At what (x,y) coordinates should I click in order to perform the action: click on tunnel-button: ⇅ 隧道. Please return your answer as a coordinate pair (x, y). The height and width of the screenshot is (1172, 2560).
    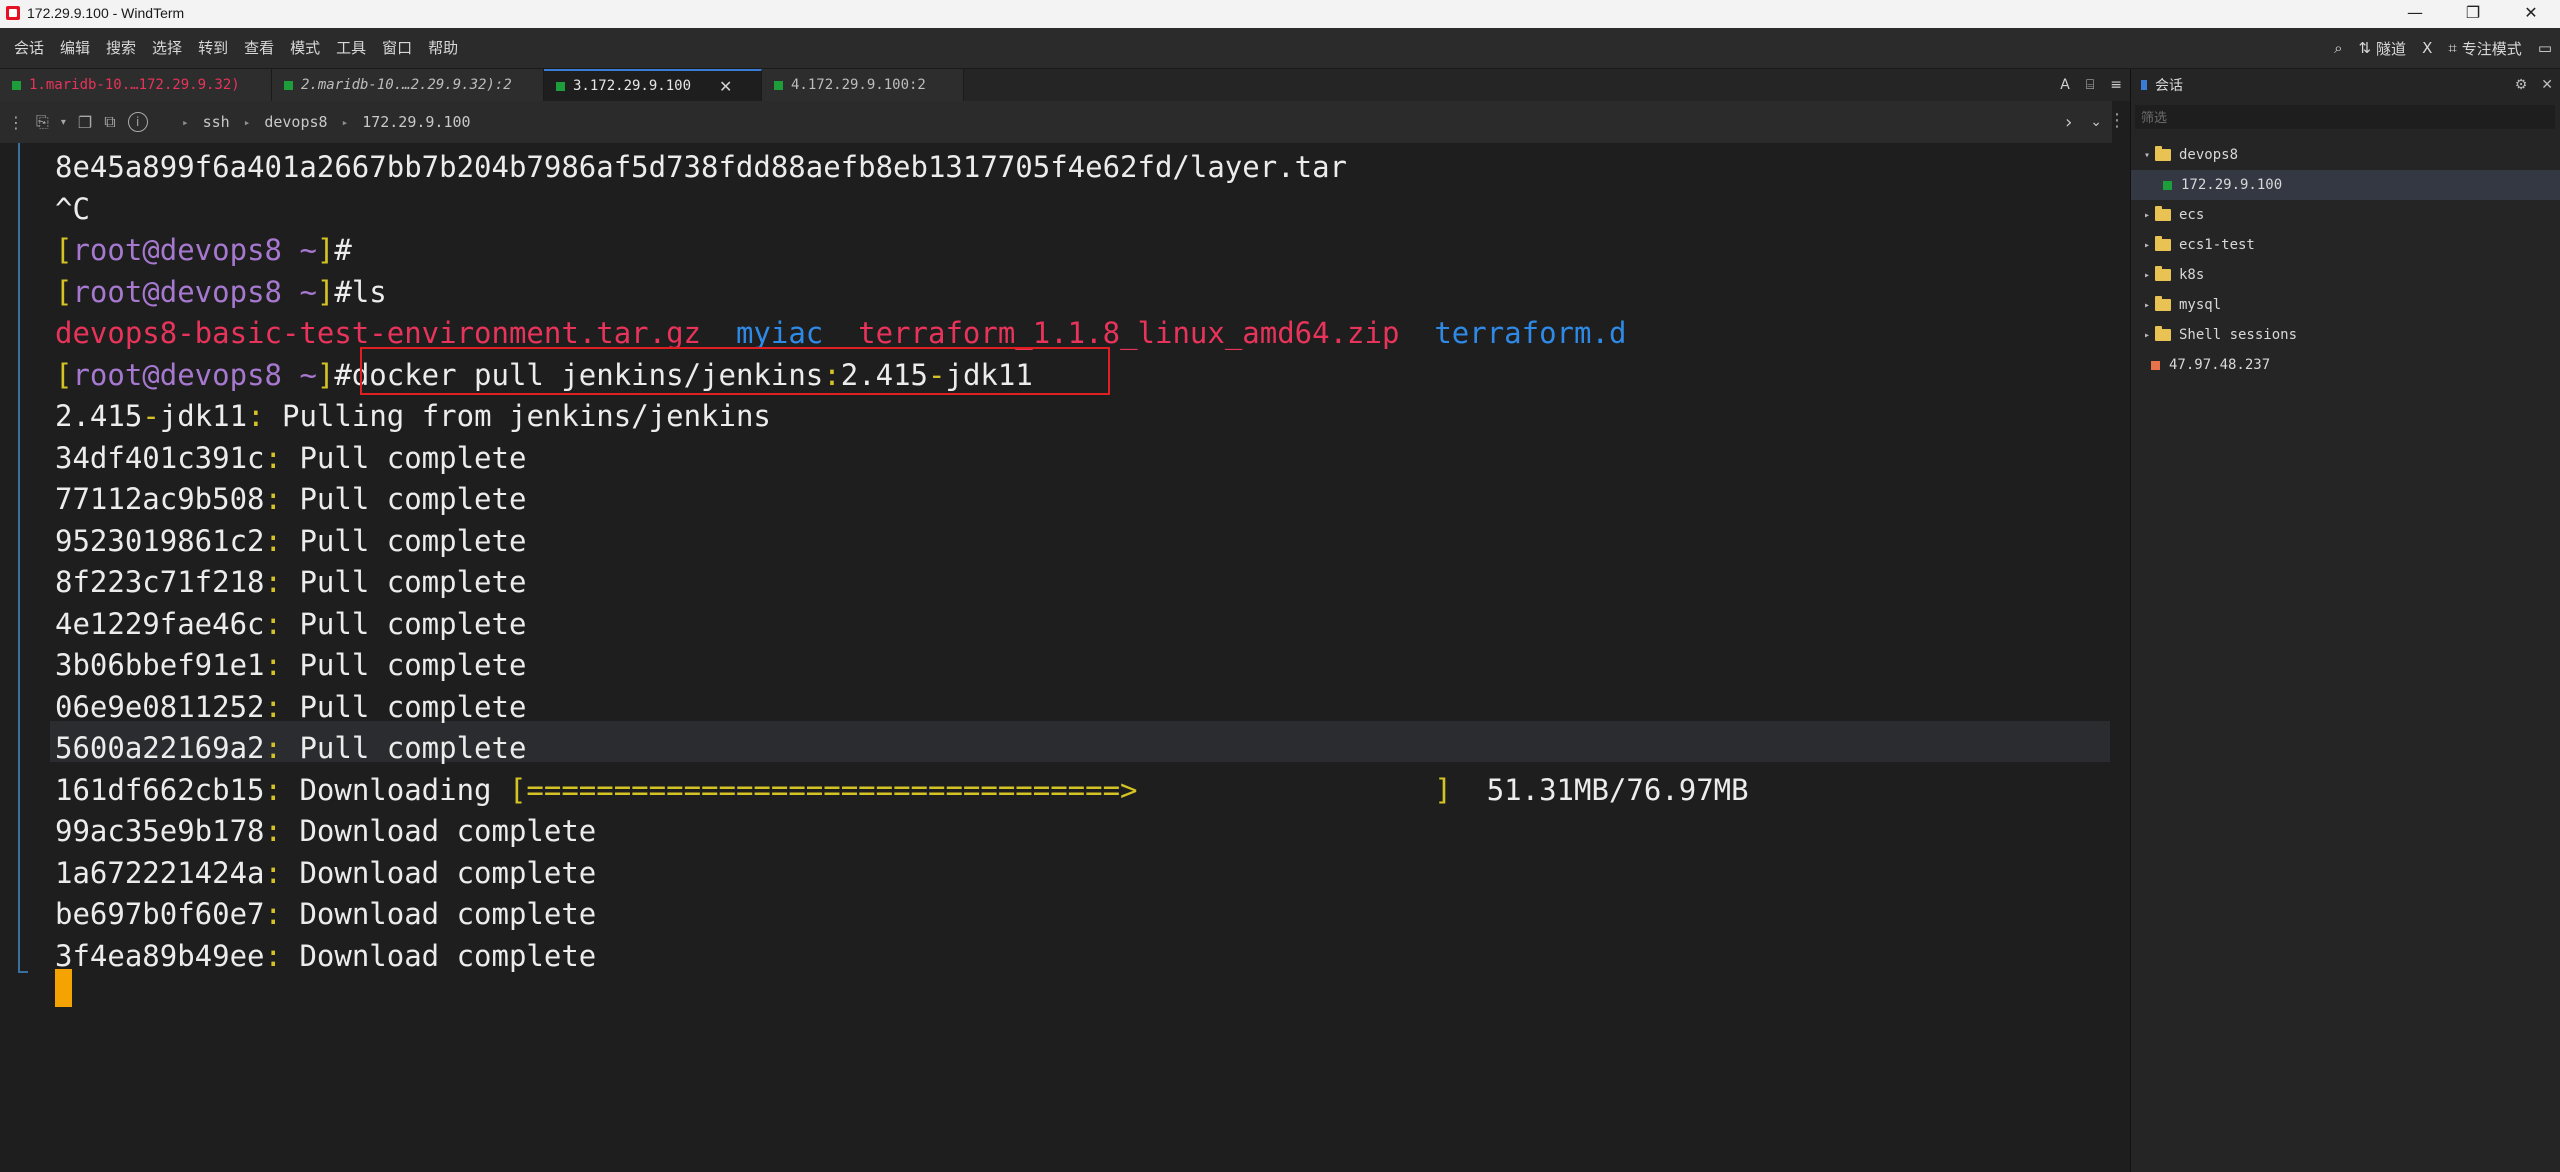
    Looking at the image, I should click on (2382, 48).